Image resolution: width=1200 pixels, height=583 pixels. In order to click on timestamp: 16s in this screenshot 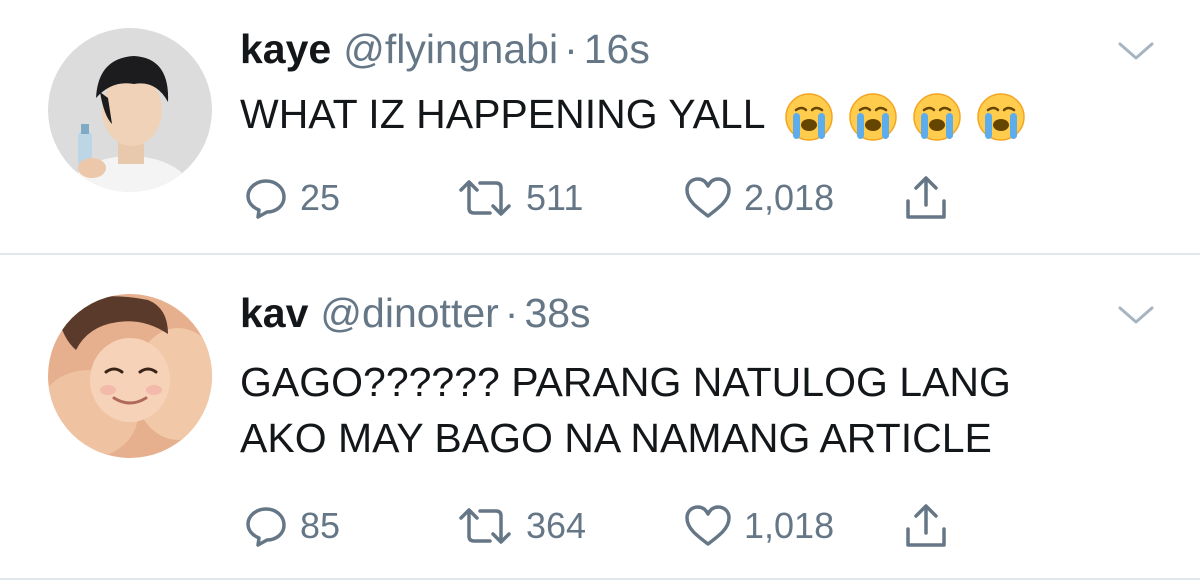, I will do `click(617, 49)`.